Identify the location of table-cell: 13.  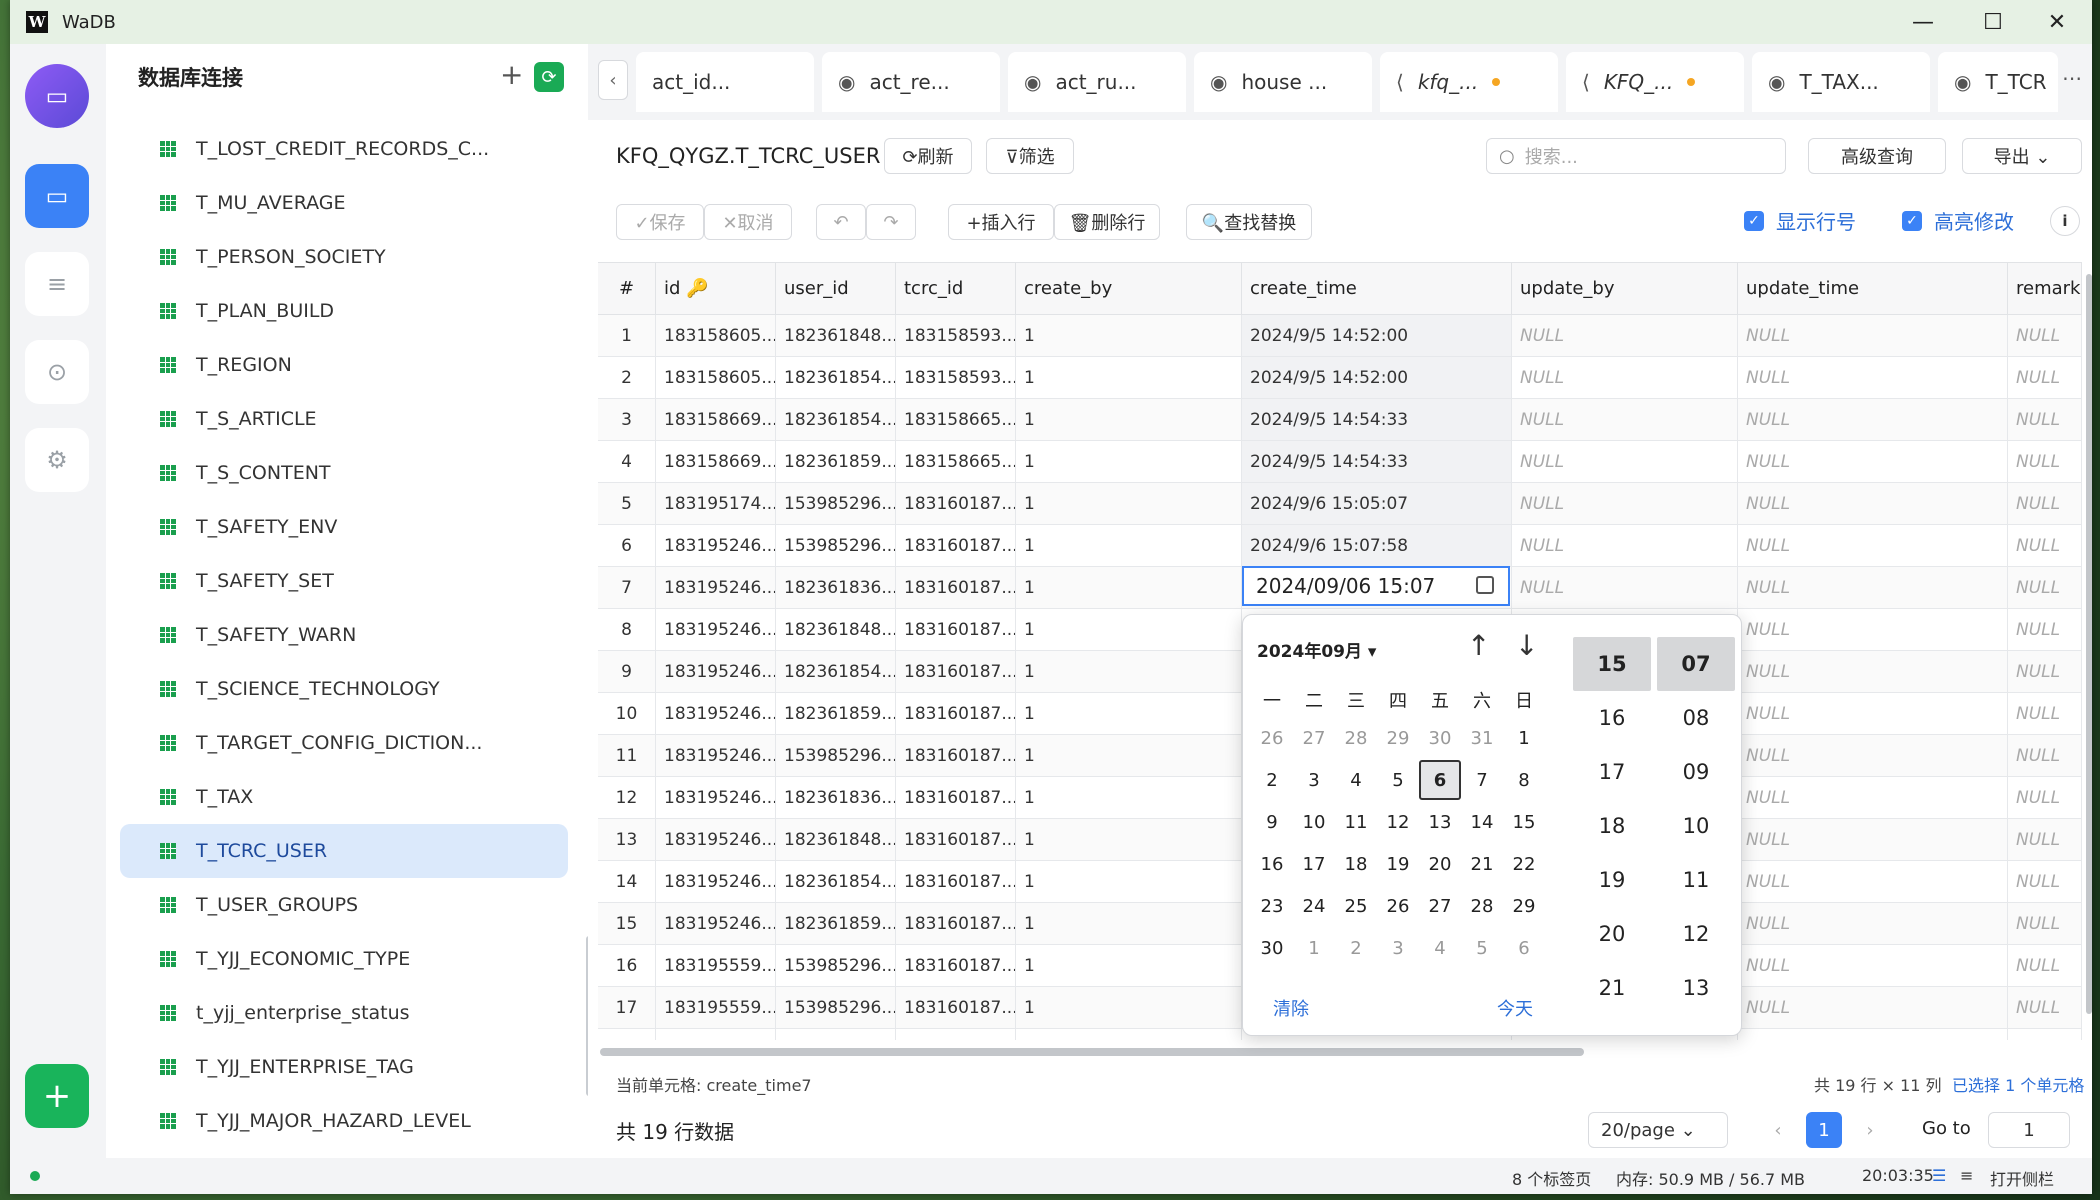
(627, 839).